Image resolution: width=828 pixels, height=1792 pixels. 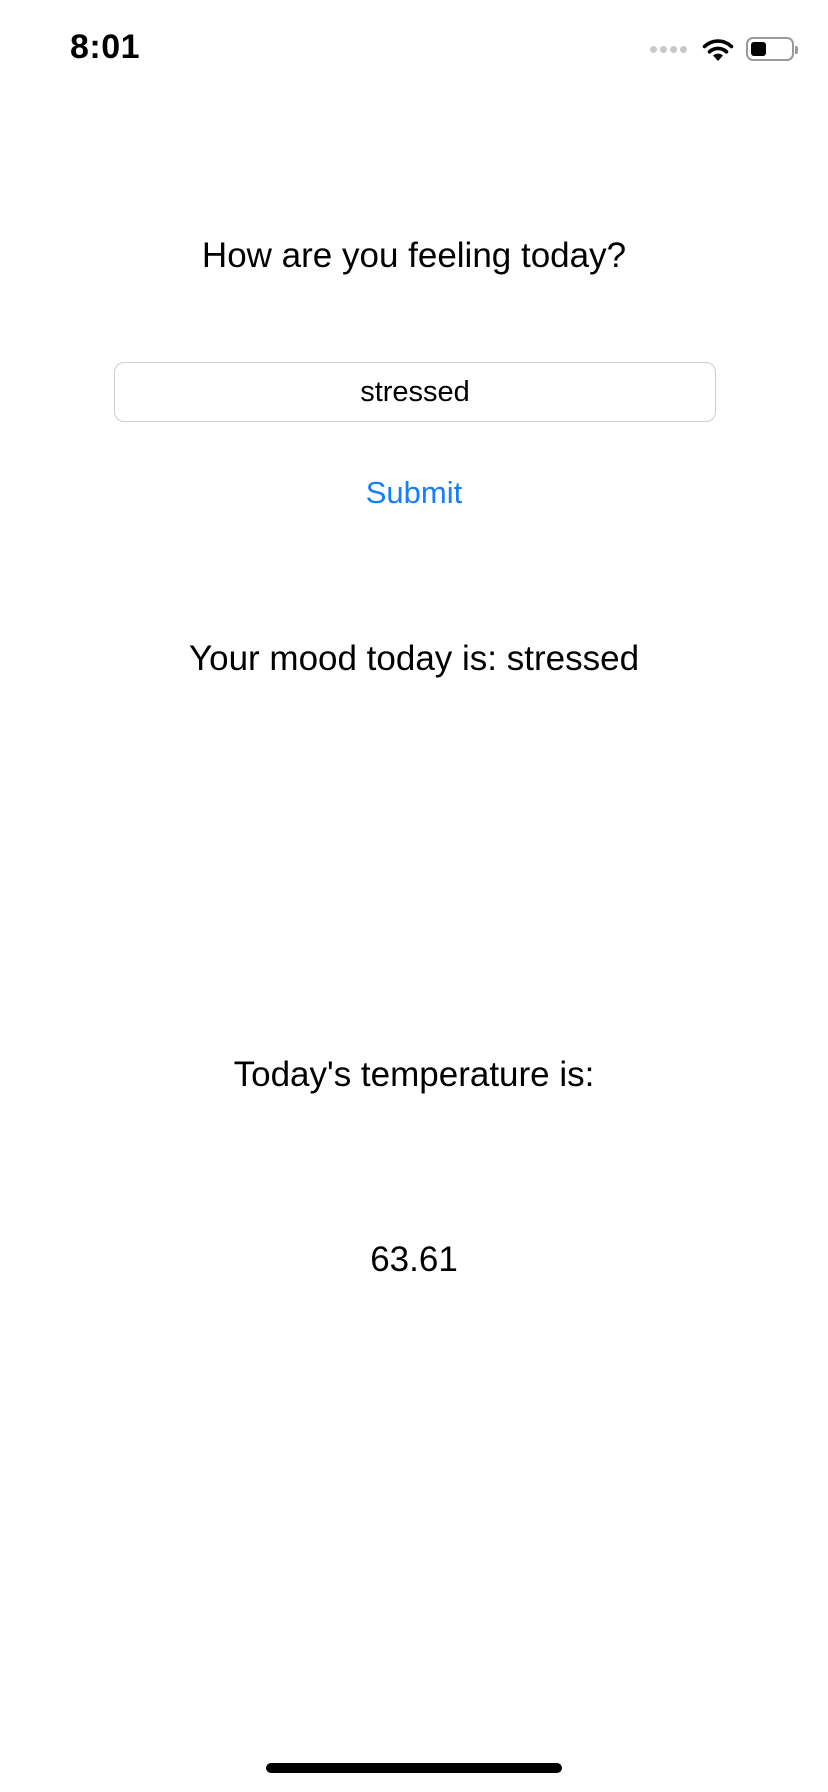 I want to click on signal-dots-icon, so click(x=670, y=49).